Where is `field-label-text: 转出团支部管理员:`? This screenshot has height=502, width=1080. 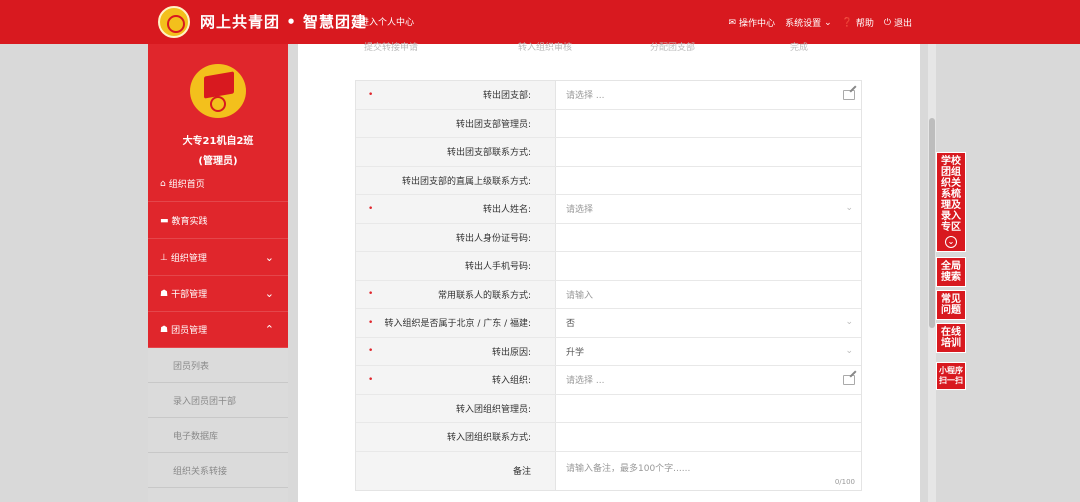
field-label-text: 转出团支部管理员: is located at coordinates (493, 124).